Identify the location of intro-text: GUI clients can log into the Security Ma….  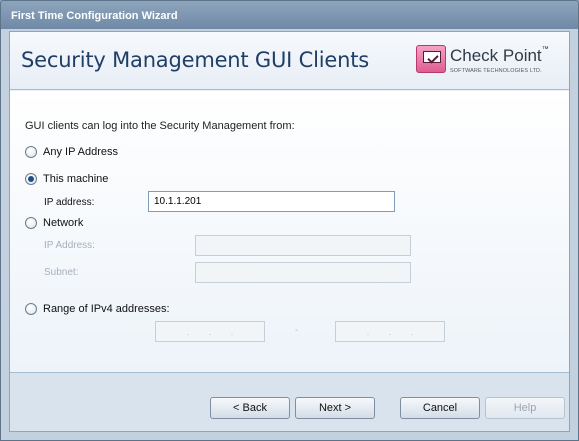
(160, 126).